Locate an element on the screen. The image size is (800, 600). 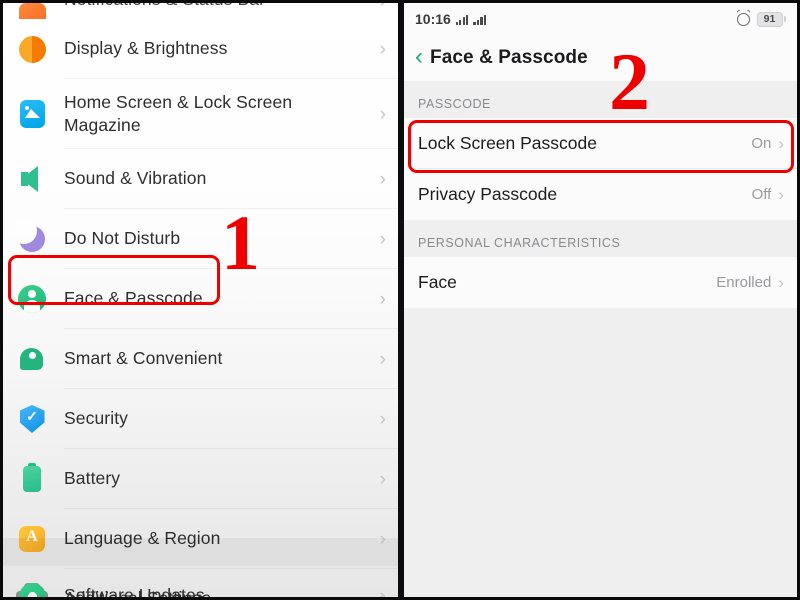
row-lock-screen-passcode: Lock Screen Passcode On › is located at coordinates (600, 143).